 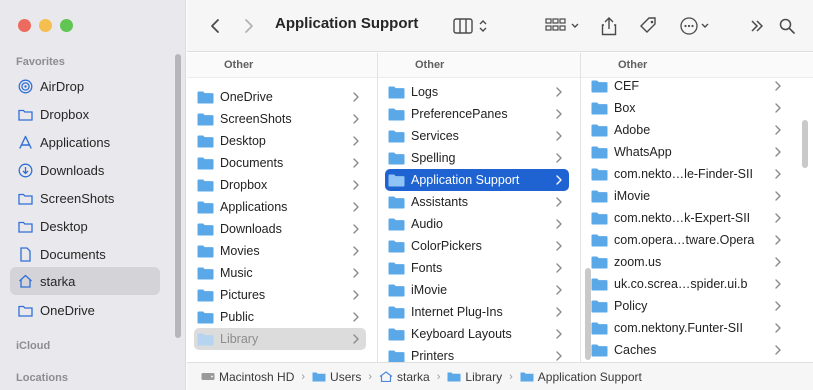 I want to click on folder-row: WhatsApp, so click(x=688, y=152).